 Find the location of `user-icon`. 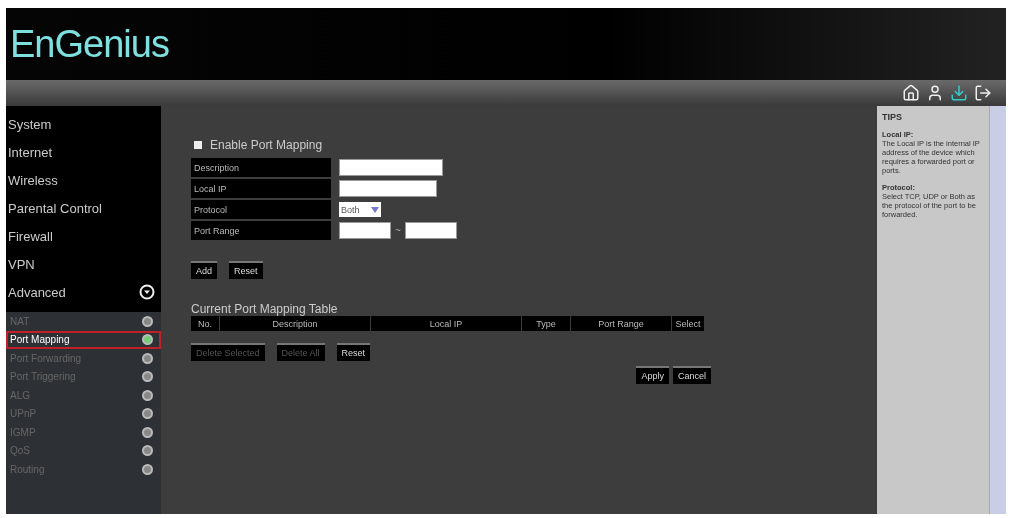

user-icon is located at coordinates (935, 93).